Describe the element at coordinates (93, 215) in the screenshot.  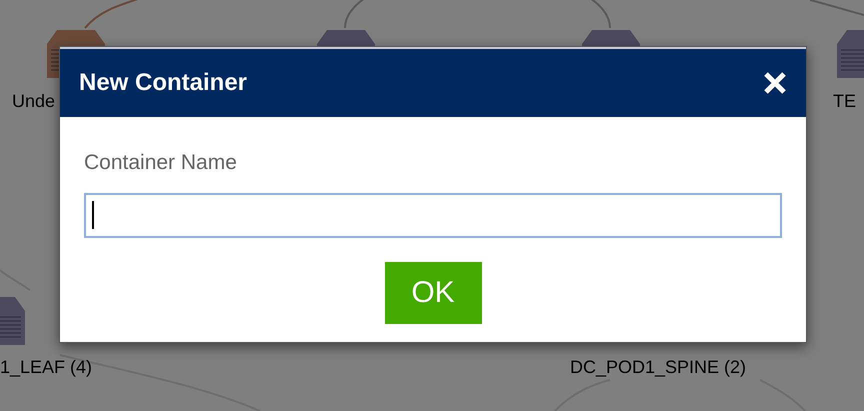
I see `text-cursor` at that location.